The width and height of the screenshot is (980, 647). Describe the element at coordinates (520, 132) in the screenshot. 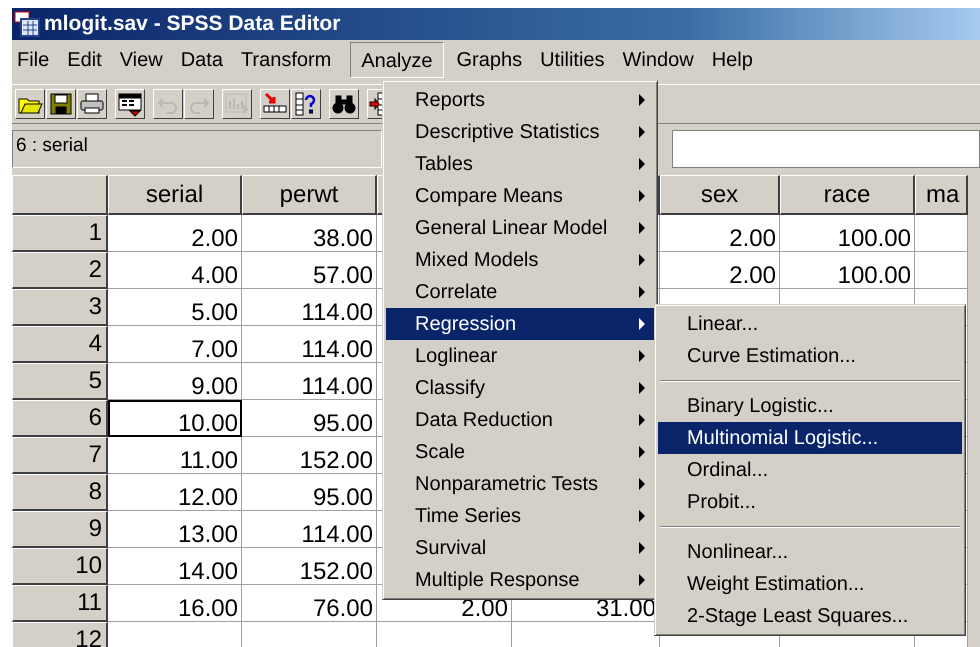

I see `menu-item: Descriptive Statistics` at that location.